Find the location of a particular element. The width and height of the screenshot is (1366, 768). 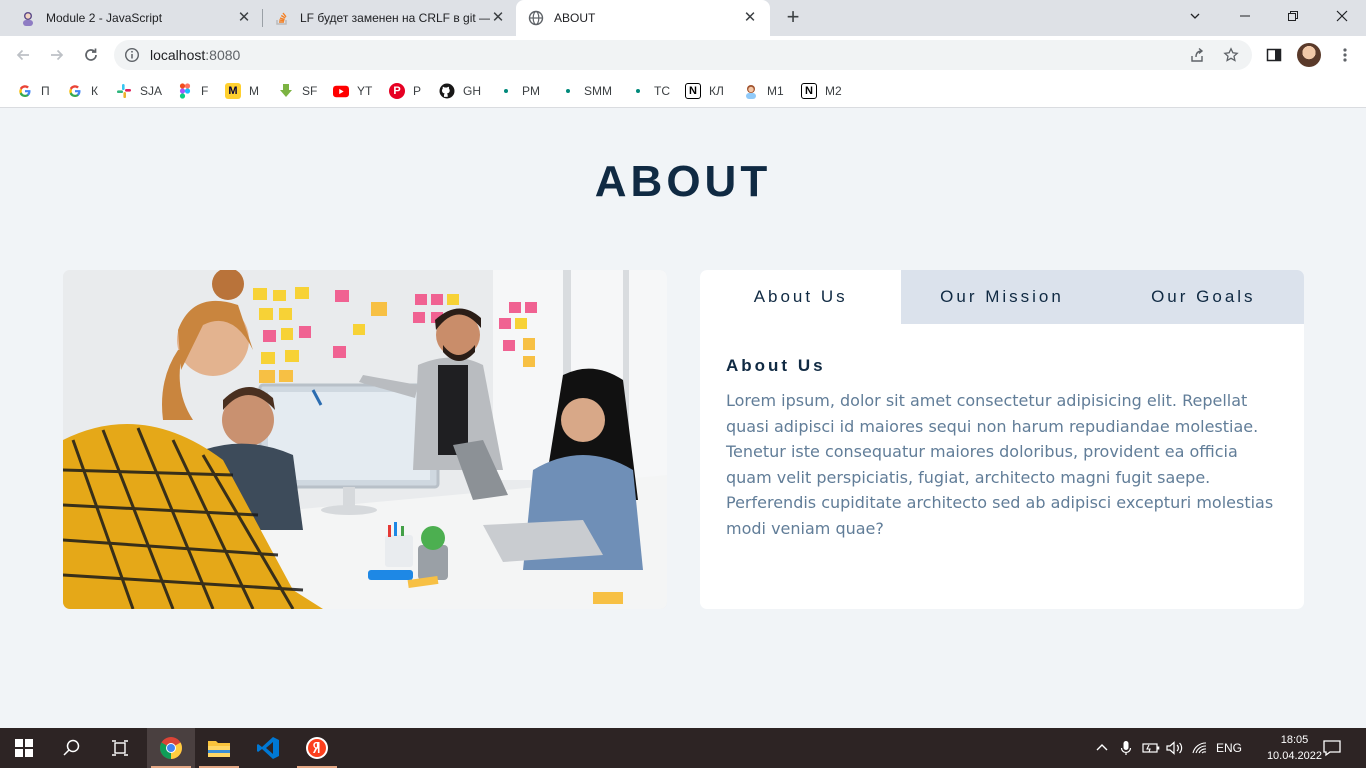

bookmark-item: M1 is located at coordinates (763, 91).